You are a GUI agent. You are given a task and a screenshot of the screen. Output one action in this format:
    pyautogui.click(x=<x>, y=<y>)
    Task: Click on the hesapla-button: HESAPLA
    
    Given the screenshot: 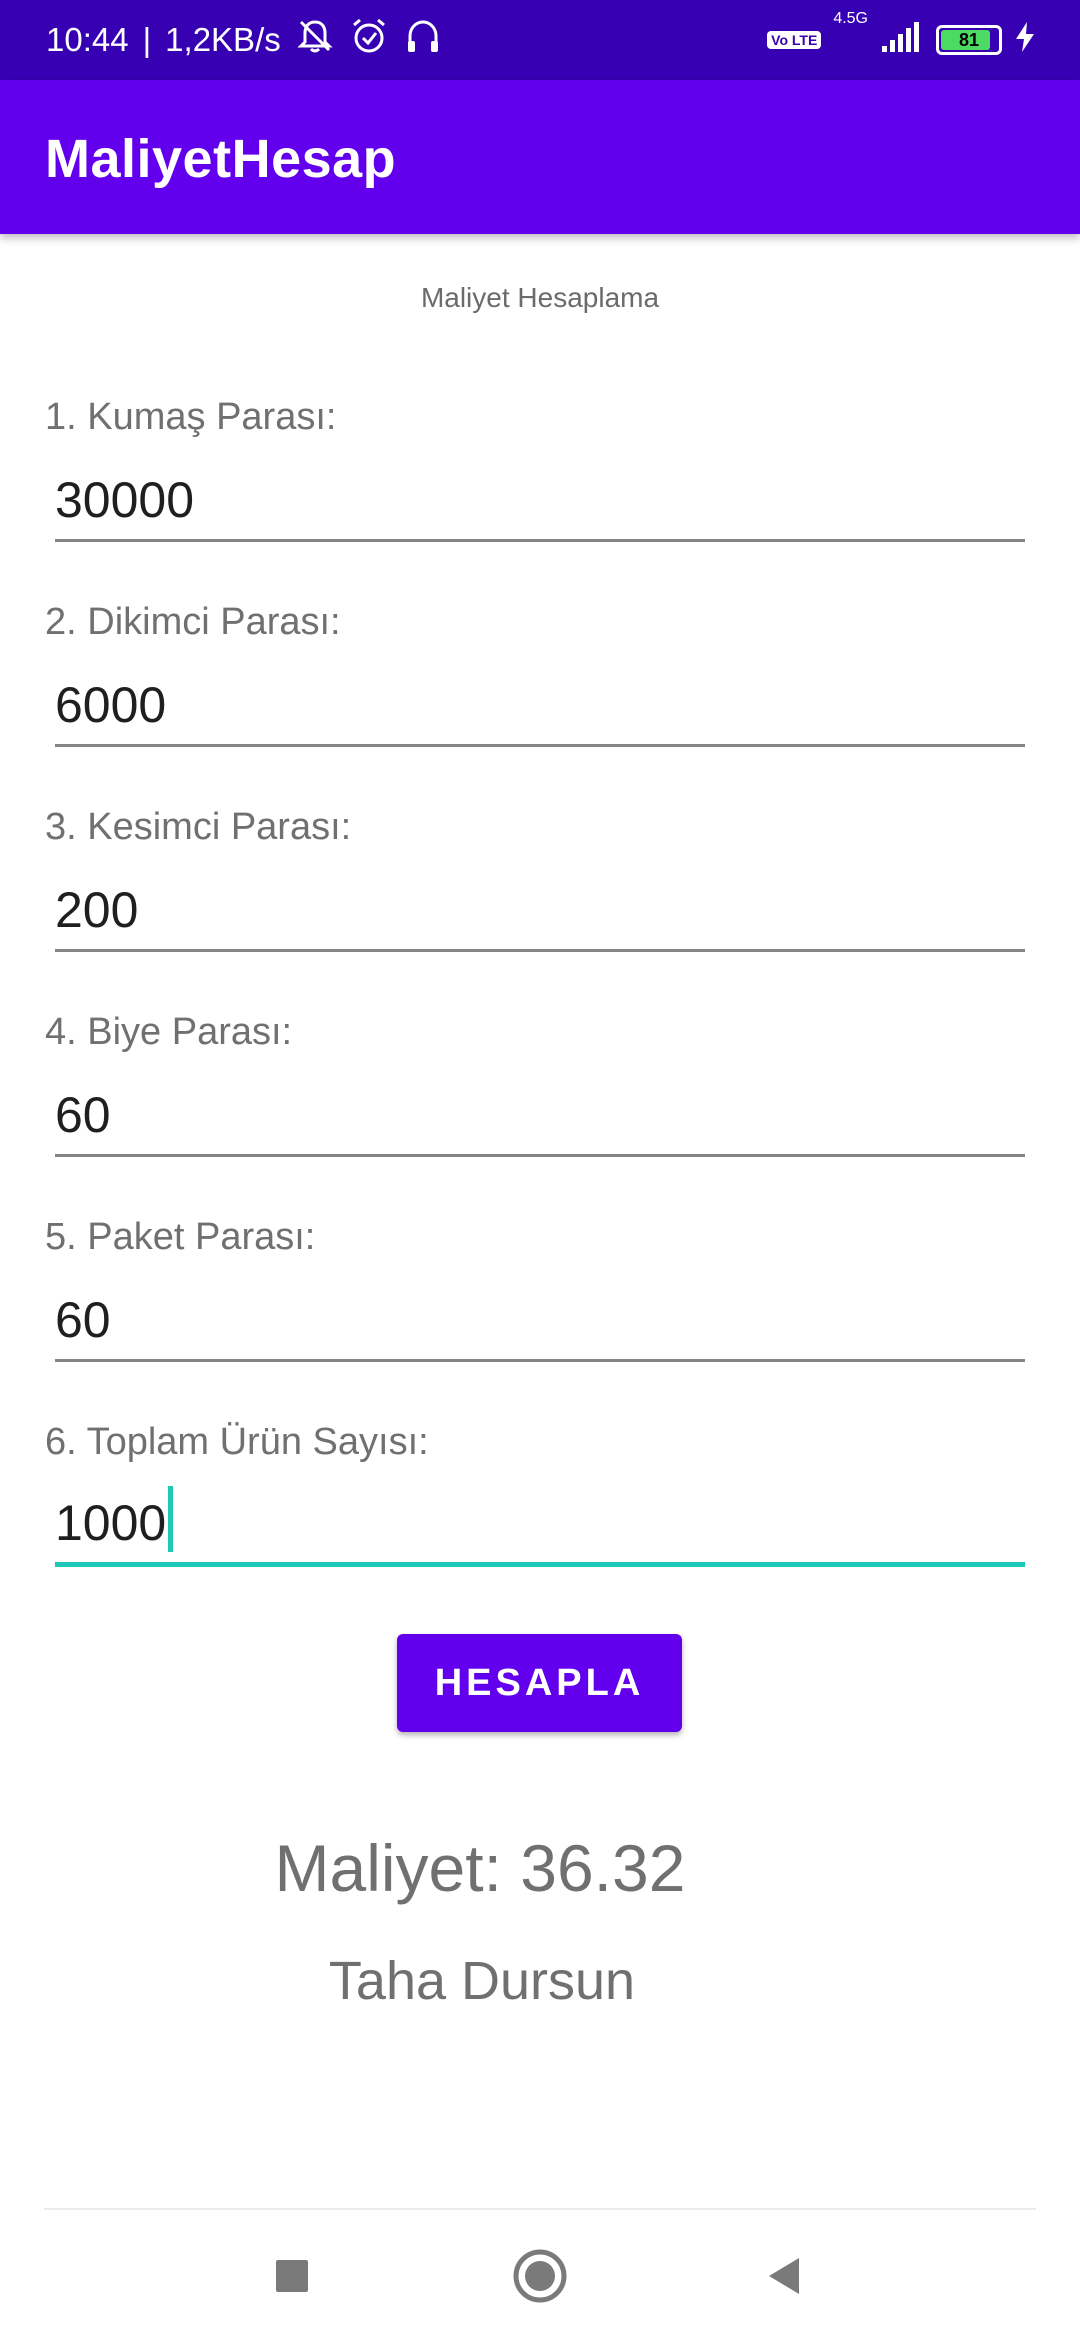 What is the action you would take?
    pyautogui.click(x=539, y=1683)
    